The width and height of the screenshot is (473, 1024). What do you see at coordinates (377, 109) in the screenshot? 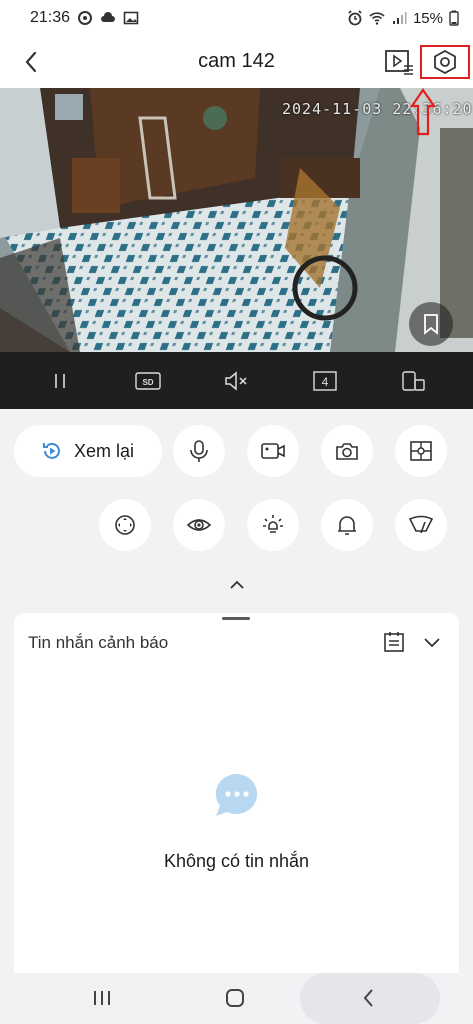
I see `video-timestamp: 2024-11-03 22:36:20` at bounding box center [377, 109].